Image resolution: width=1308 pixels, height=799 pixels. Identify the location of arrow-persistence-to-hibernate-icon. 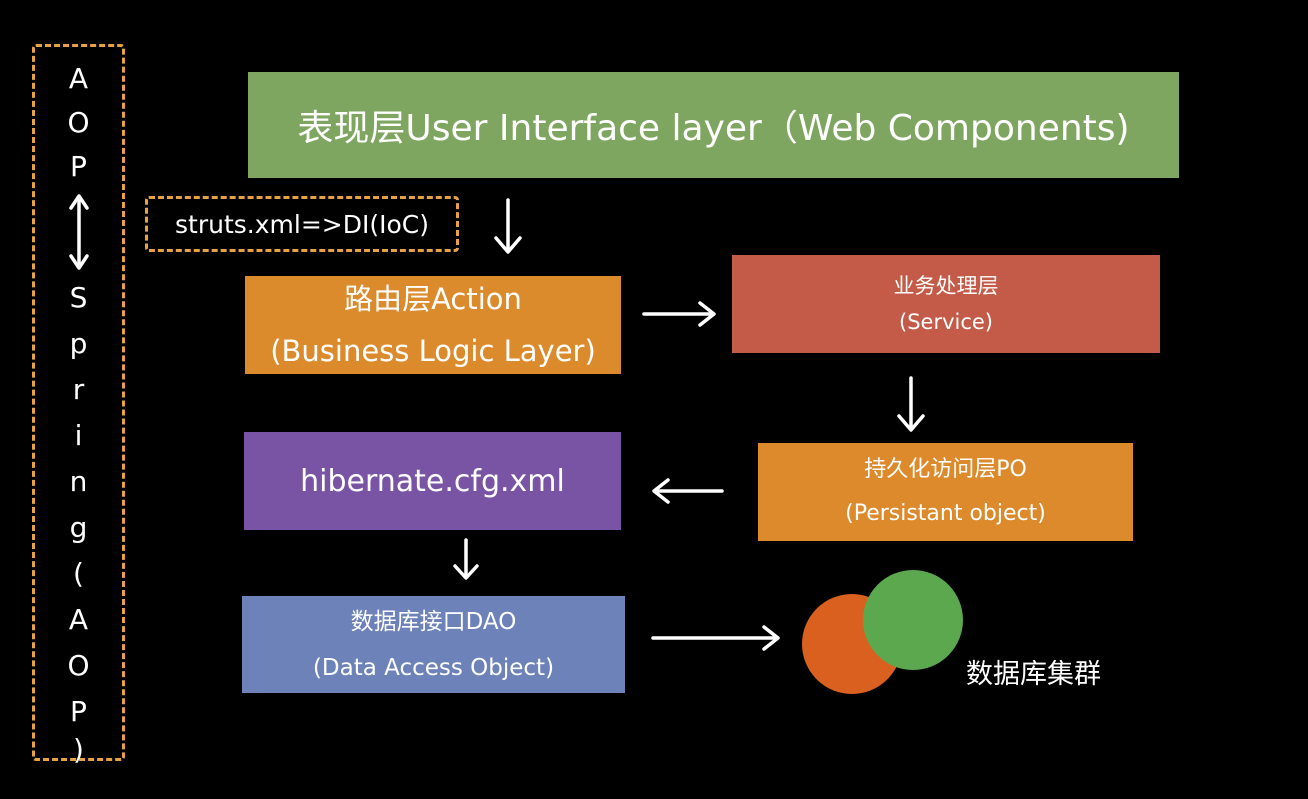
(688, 491).